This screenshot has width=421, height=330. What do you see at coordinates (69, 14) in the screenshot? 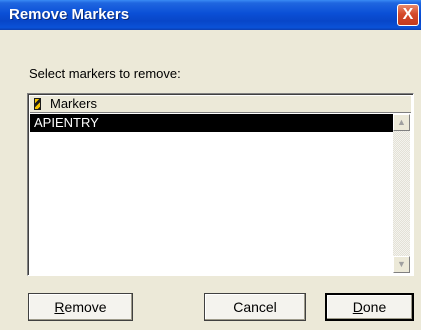
I see `window-title: Remove Markers` at bounding box center [69, 14].